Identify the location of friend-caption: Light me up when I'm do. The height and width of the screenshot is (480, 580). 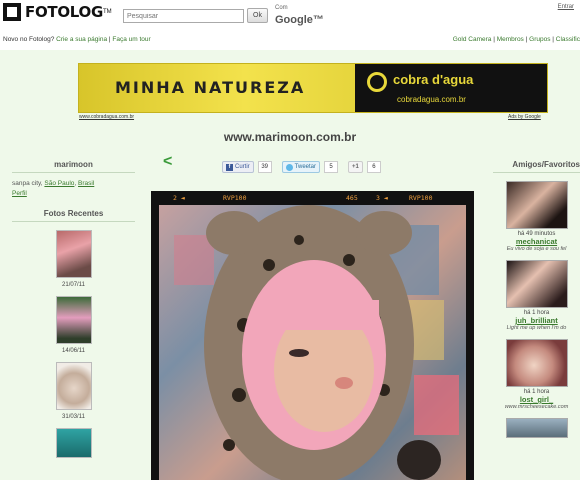
(536, 328).